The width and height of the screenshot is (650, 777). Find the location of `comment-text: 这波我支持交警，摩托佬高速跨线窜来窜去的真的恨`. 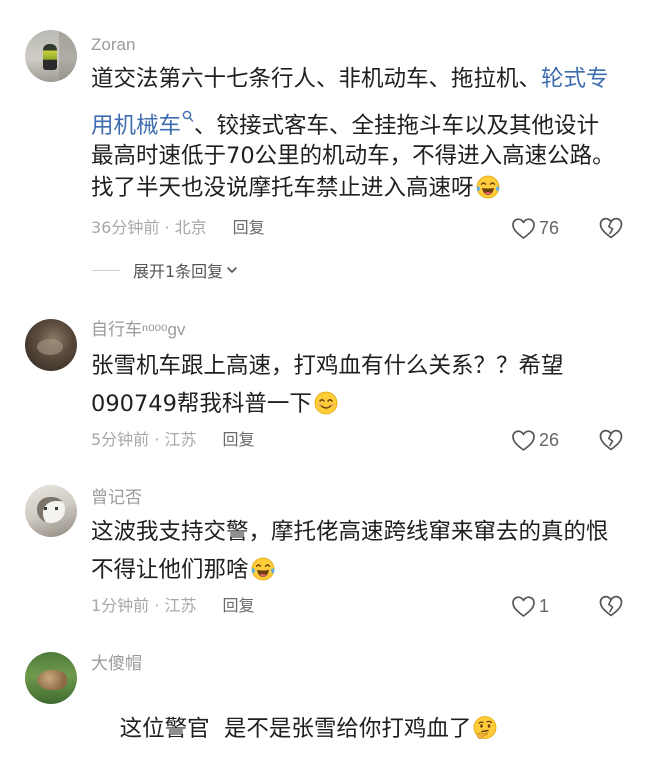

comment-text: 这波我支持交警，摩托佬高速跨线窜来窜去的真的恨 is located at coordinates (350, 532).